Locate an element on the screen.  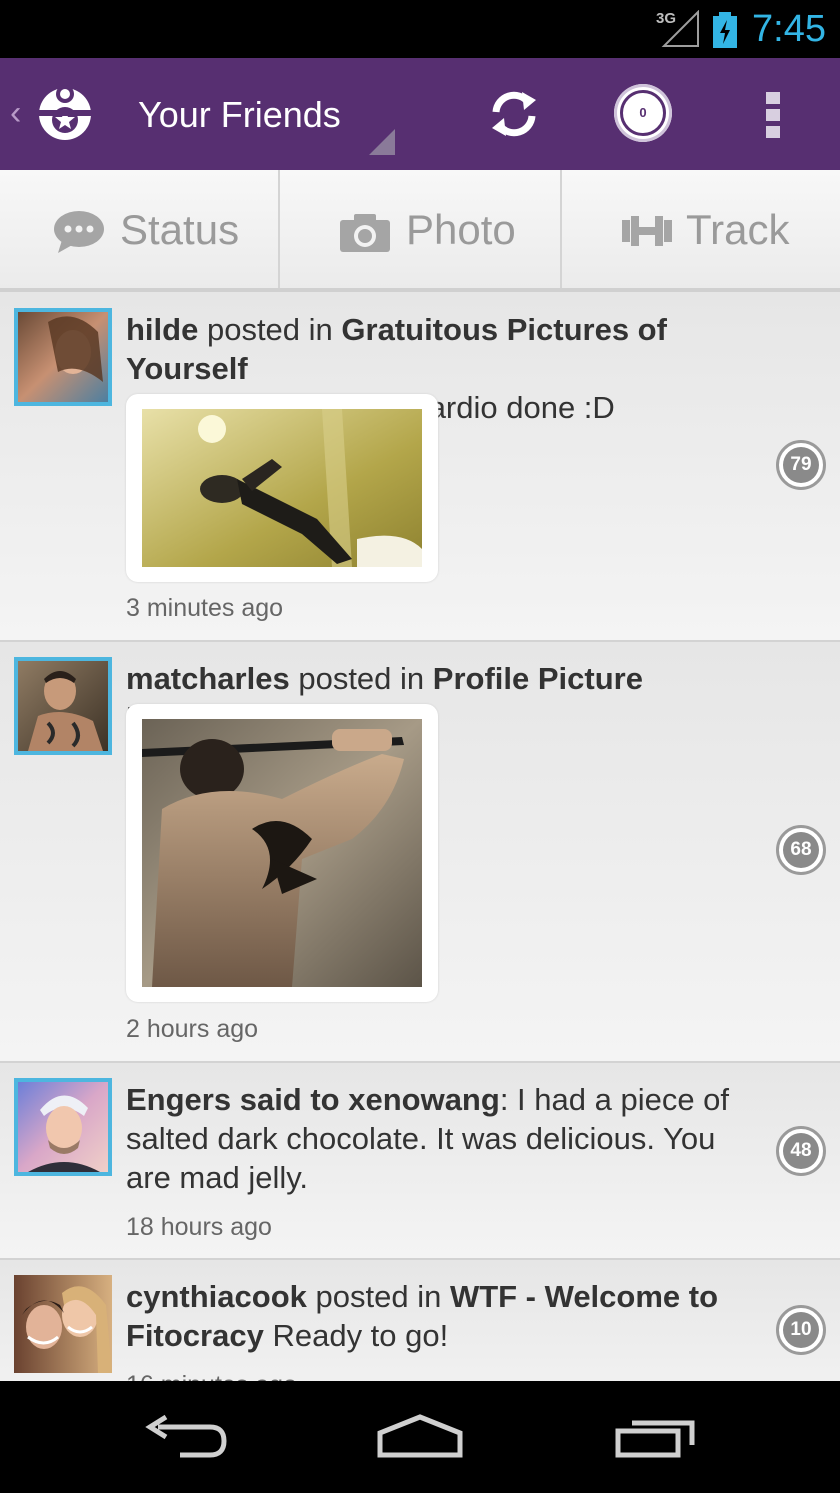
tab-status: Status is located at coordinates (139, 229).